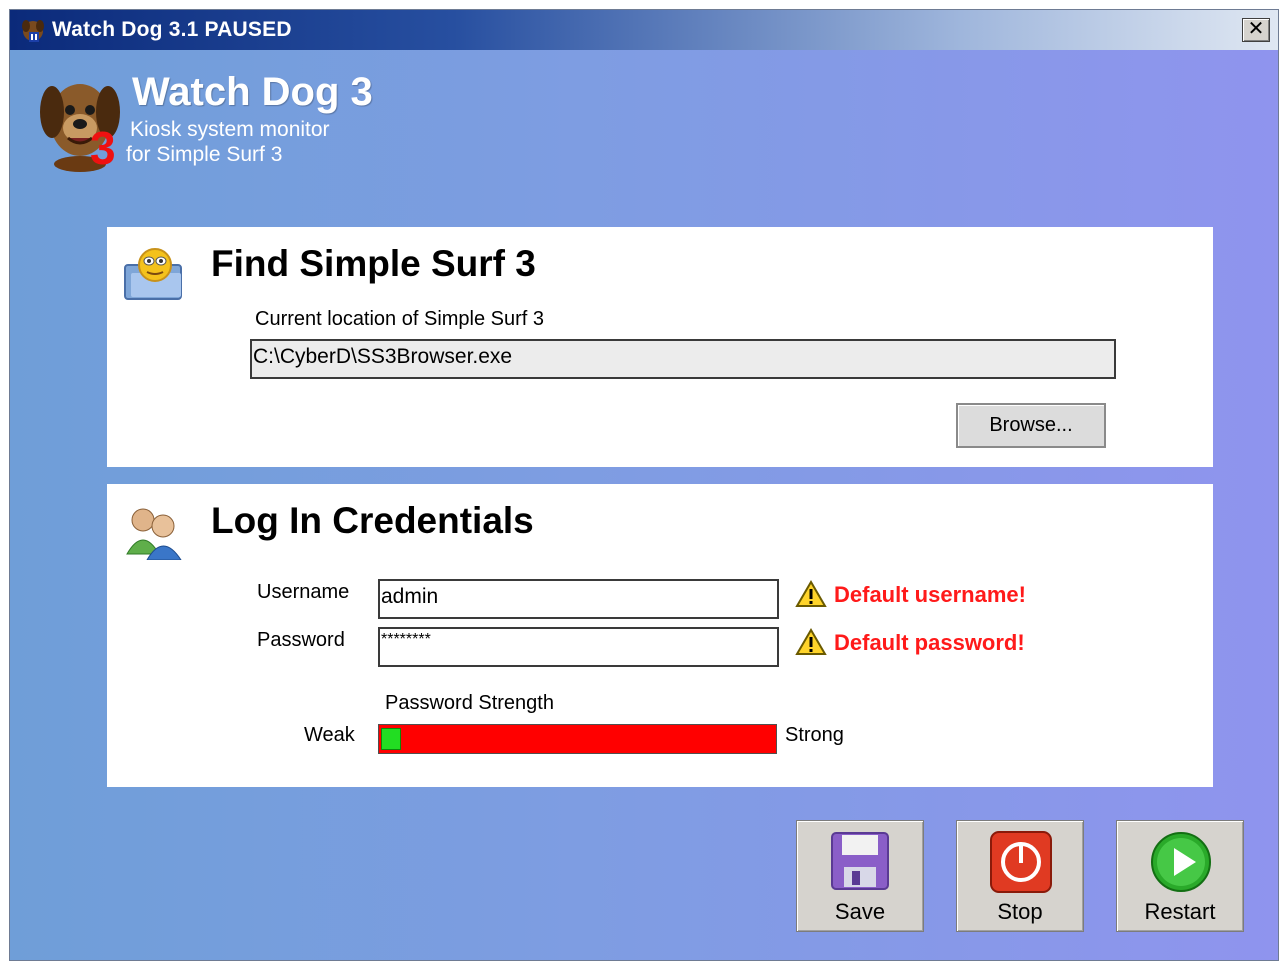 This screenshot has height=963, width=1283. Describe the element at coordinates (103, 147) in the screenshot. I see `svg-text: 3` at that location.